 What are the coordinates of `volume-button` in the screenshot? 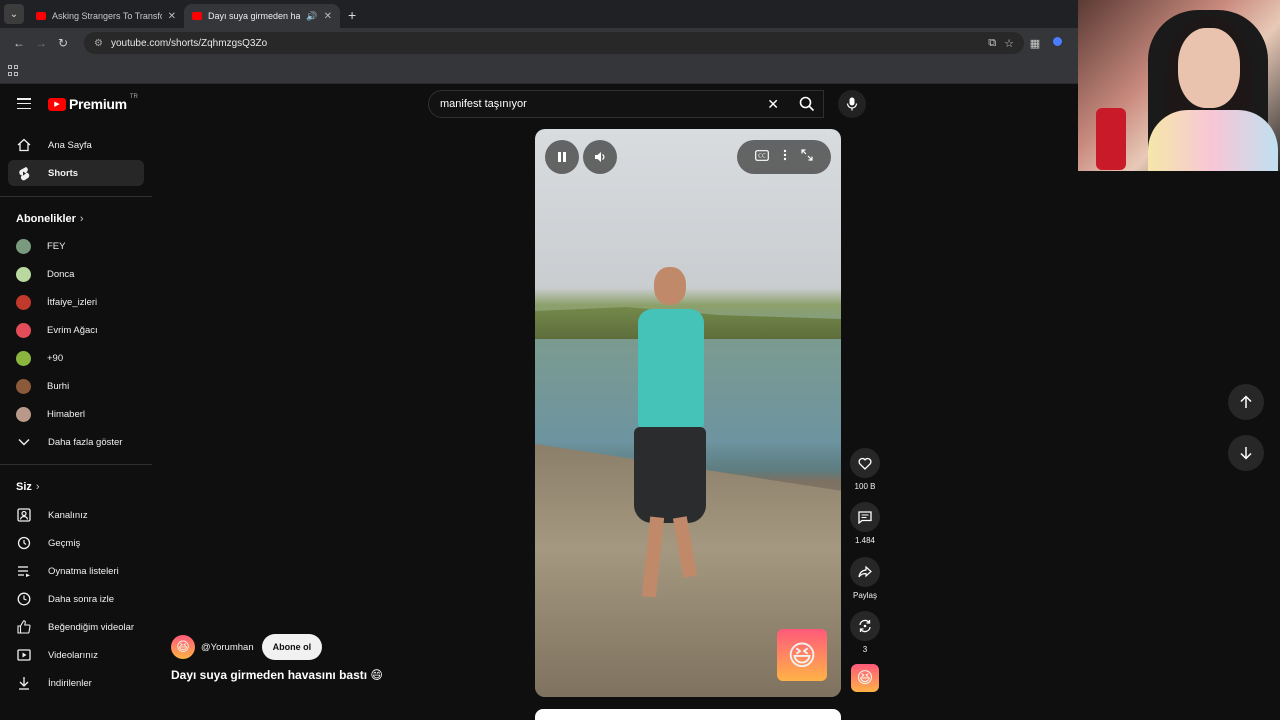 It's located at (600, 157).